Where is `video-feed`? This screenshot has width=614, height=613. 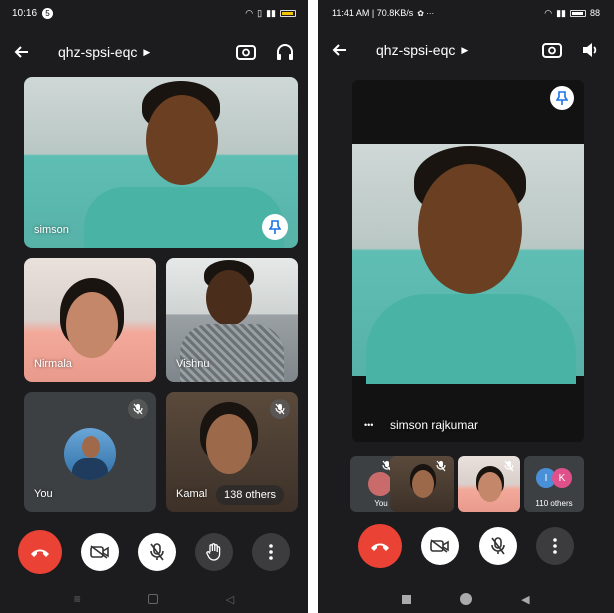
video-feed is located at coordinates (468, 264).